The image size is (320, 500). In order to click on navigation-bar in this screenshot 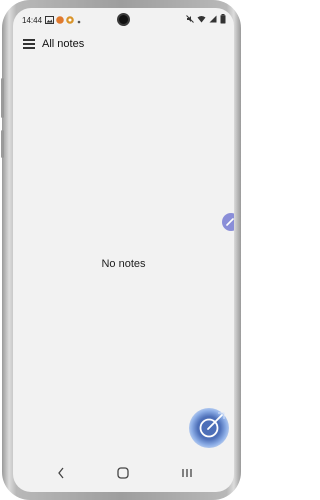, I will do `click(123, 474)`.